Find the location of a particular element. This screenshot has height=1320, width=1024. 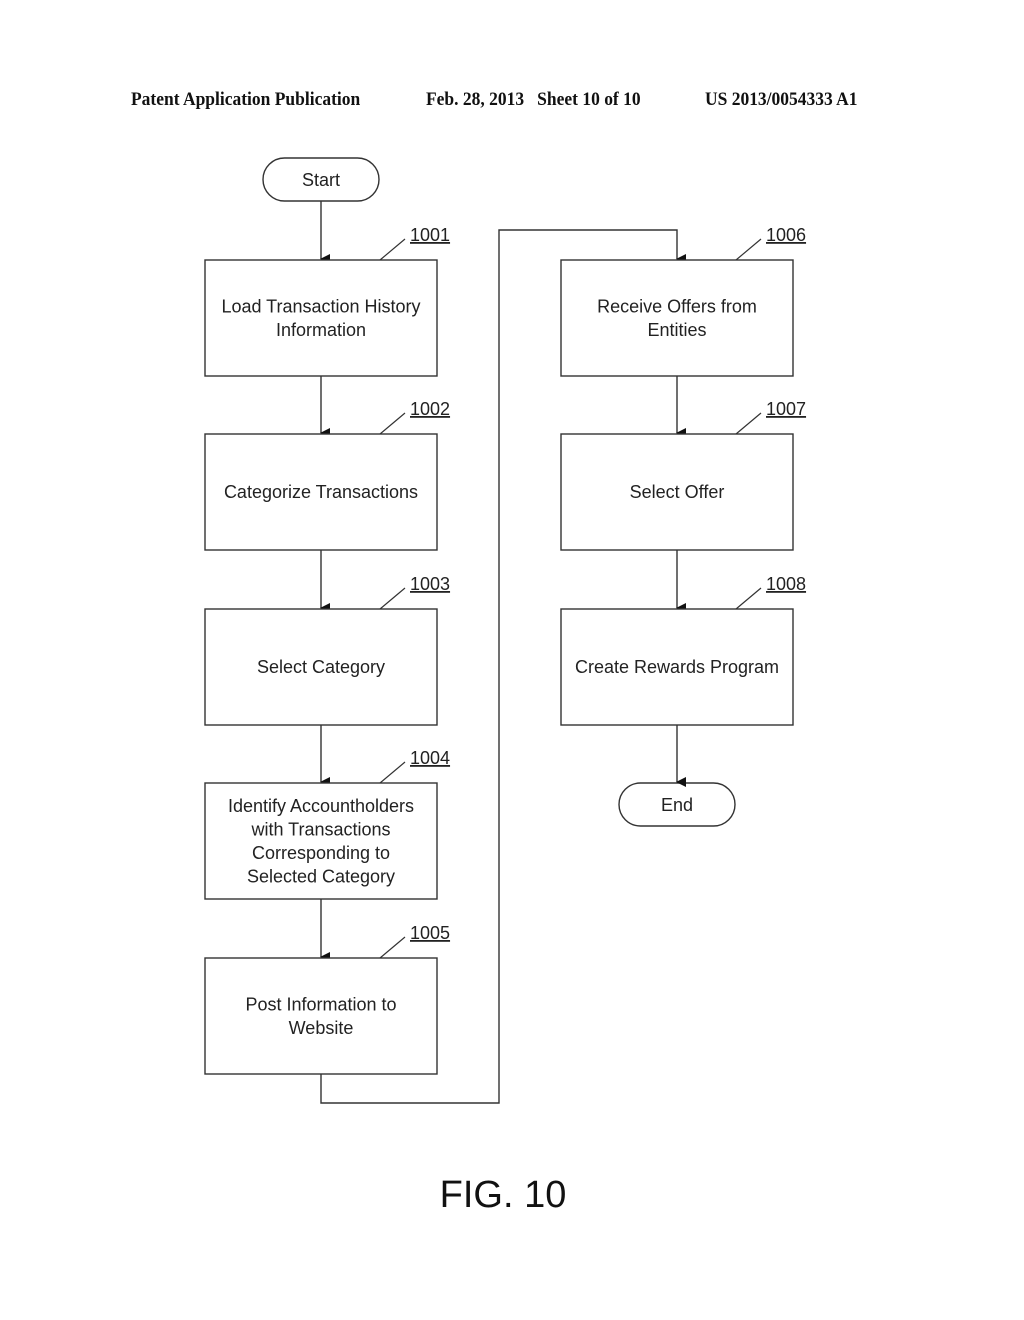

step-label: Information is located at coordinates (321, 330).